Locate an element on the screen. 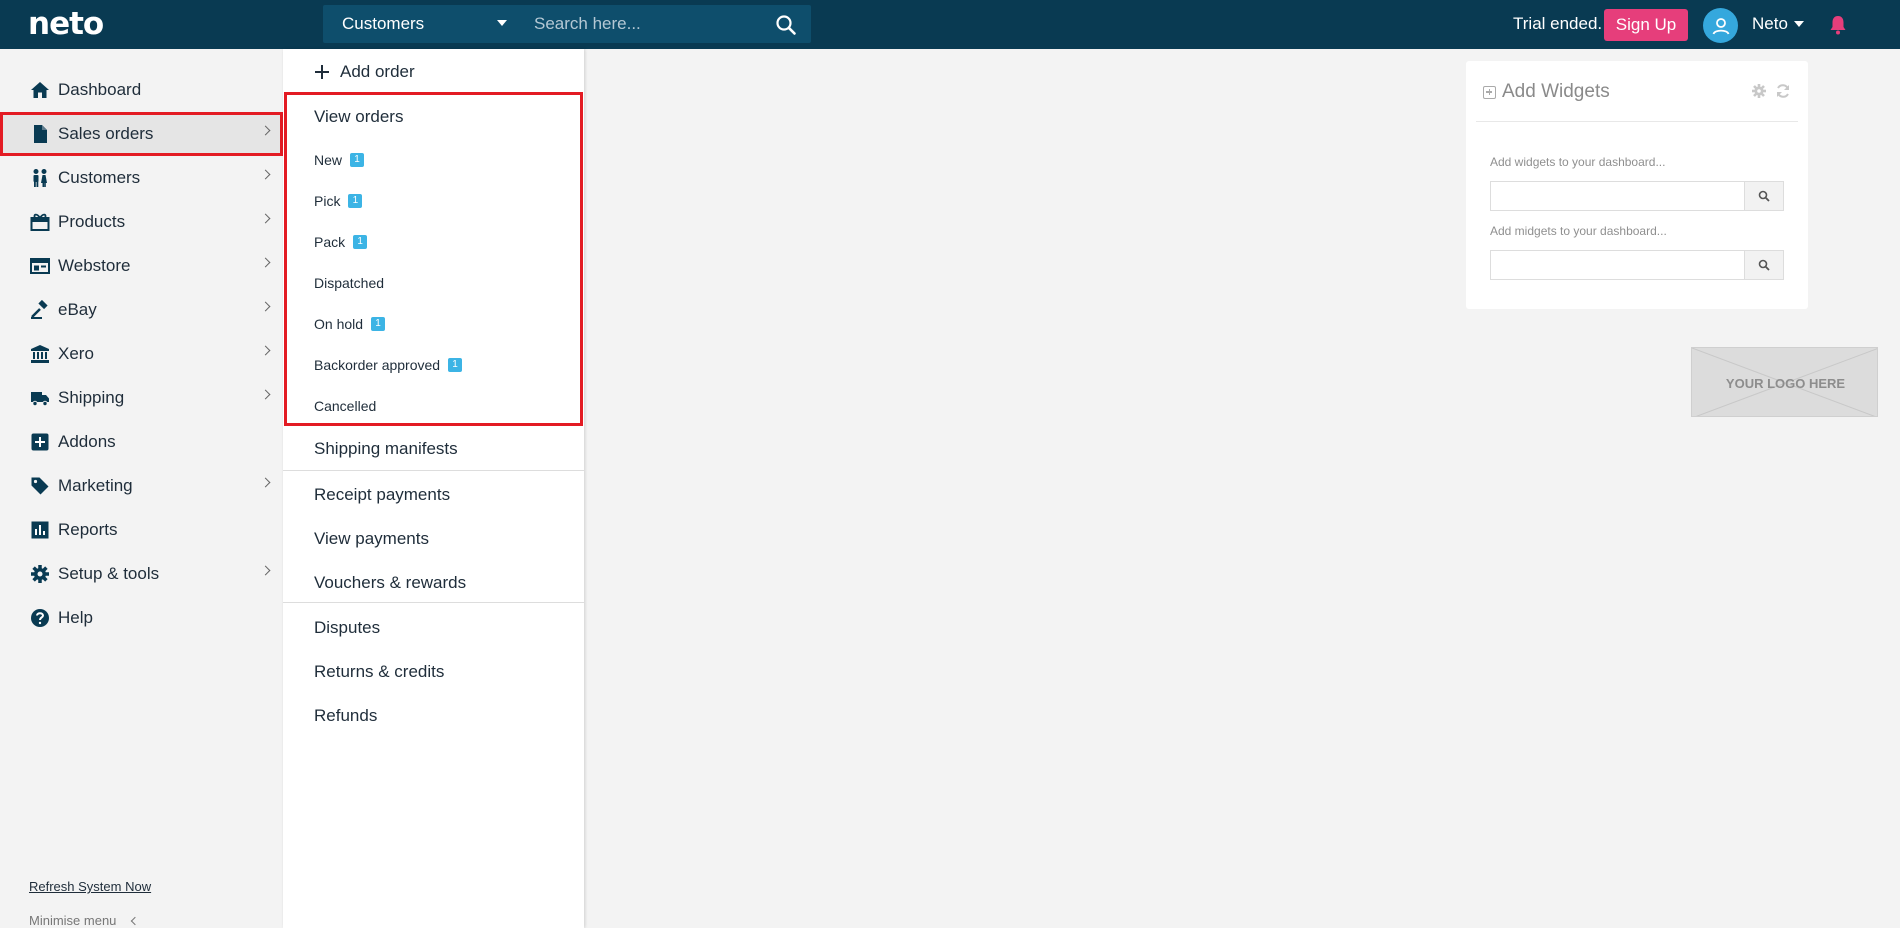 The width and height of the screenshot is (1900, 928). status-item-on-hold: On hold 1 is located at coordinates (433, 324).